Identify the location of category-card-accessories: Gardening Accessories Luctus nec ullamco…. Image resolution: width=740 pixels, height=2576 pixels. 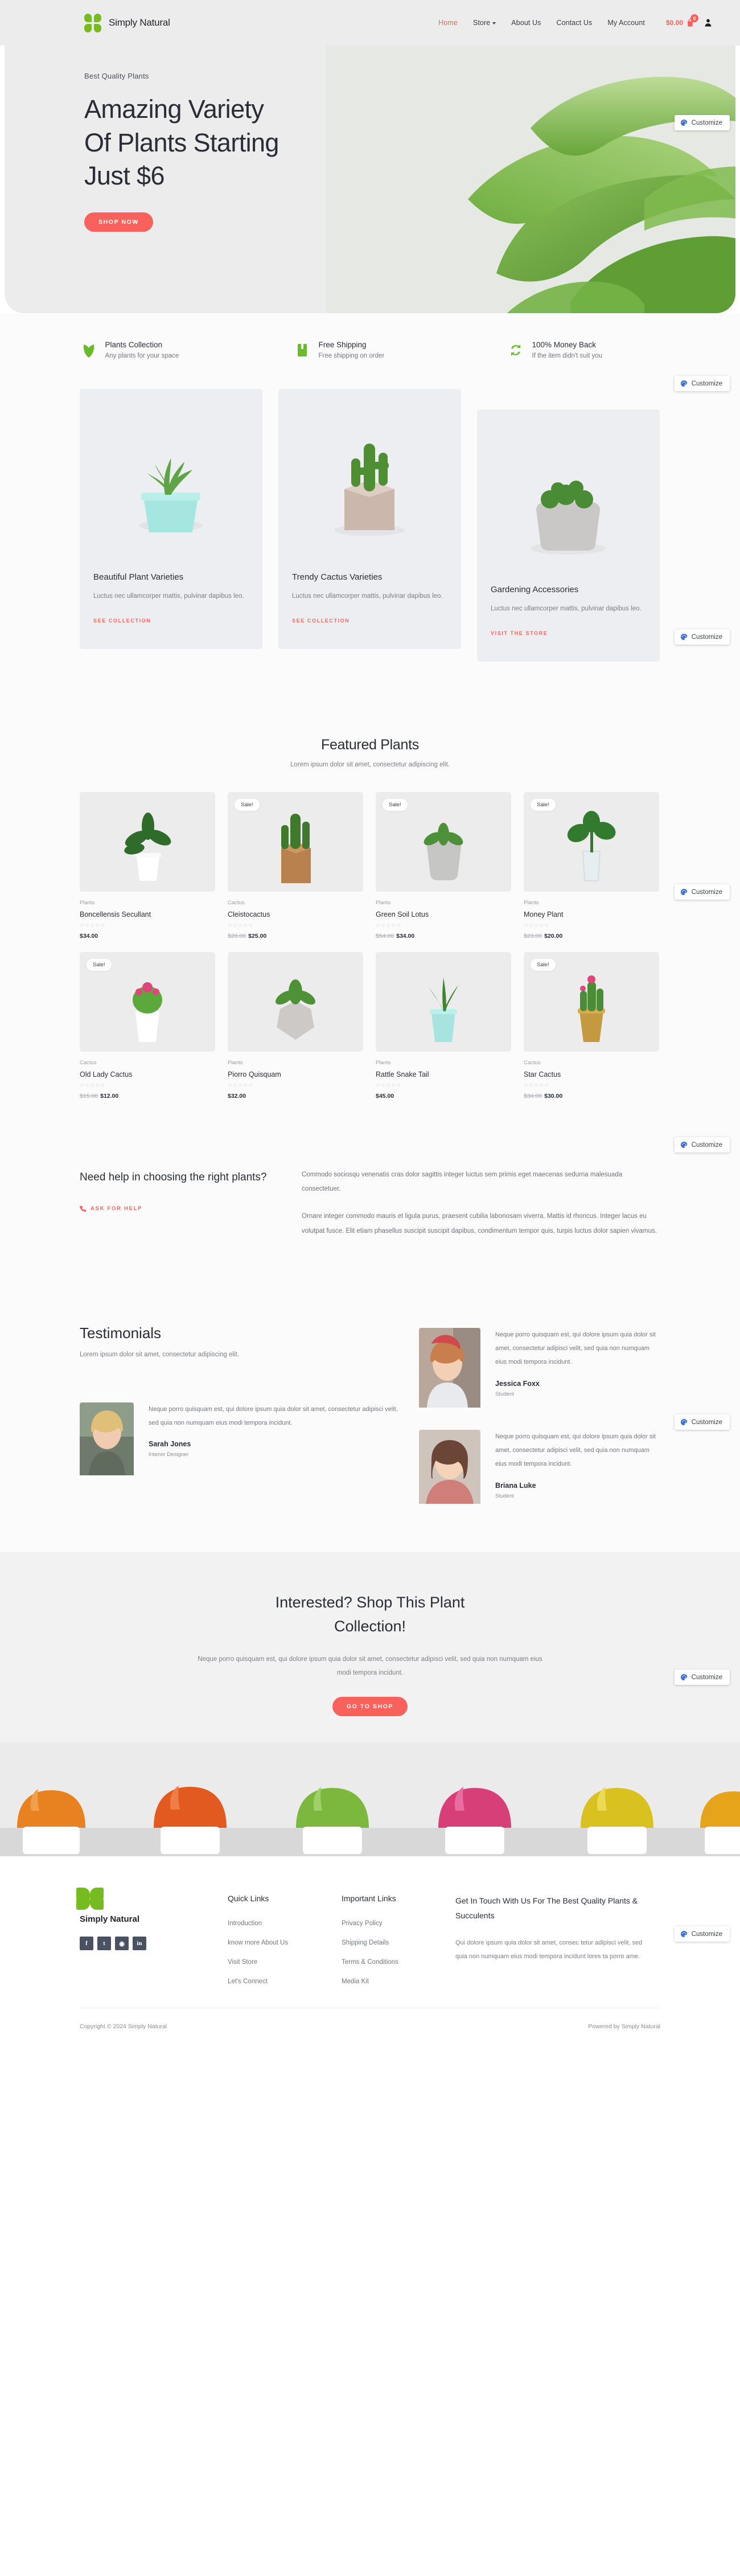
(568, 535).